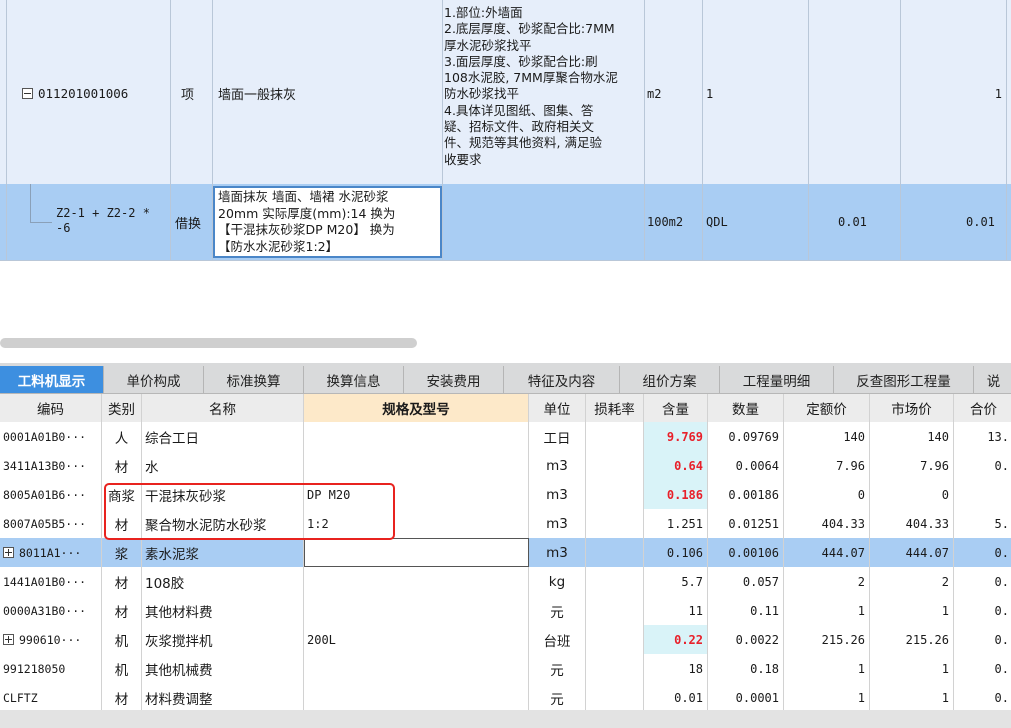 The image size is (1011, 728). I want to click on cell-text: 材, so click(121, 467).